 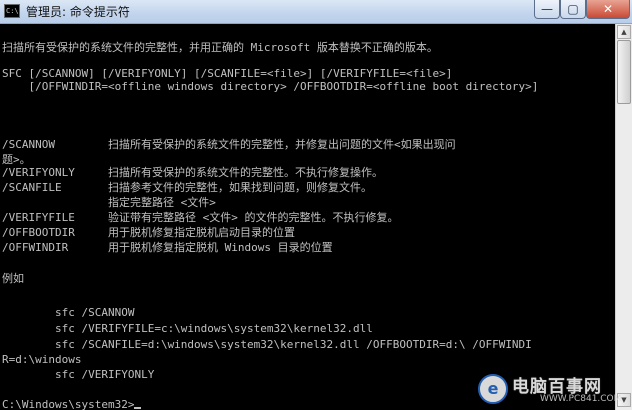 I want to click on console-line: /VERIFYFILE 验证带有完整路径 <文件> 的文件的完整性。不执行修复。, so click(x=200, y=217).